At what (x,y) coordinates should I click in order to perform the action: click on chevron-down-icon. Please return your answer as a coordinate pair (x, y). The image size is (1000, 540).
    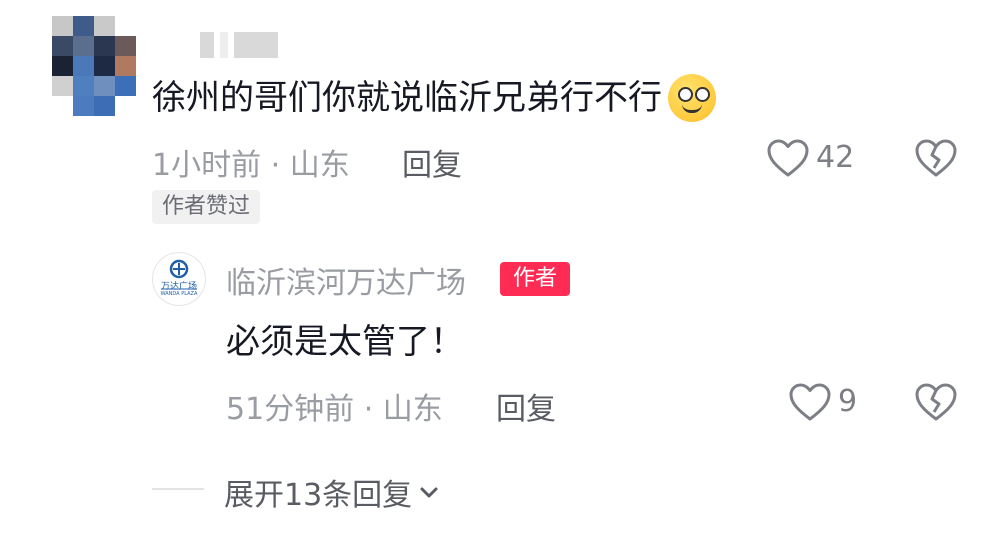
    Looking at the image, I should click on (429, 492).